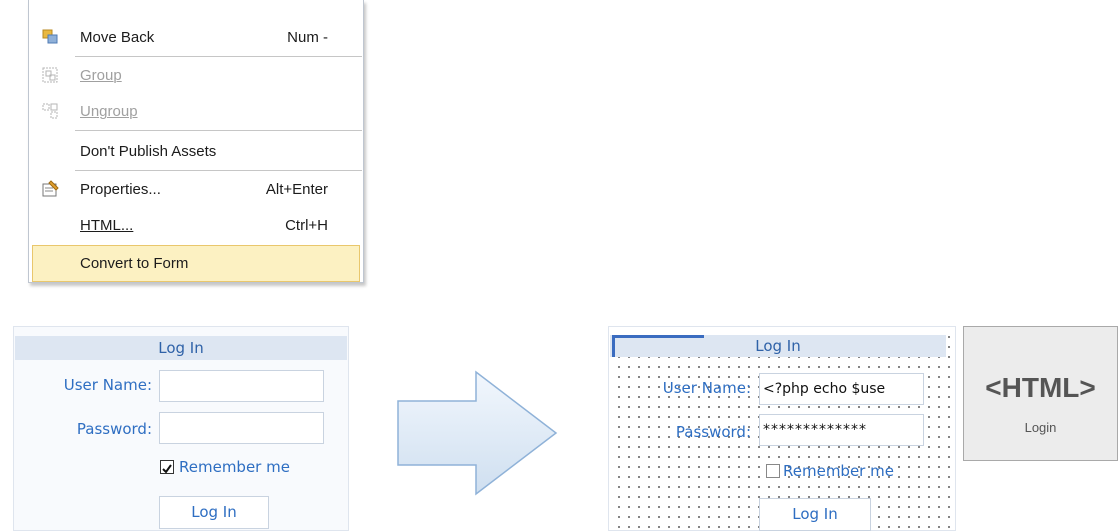 Image resolution: width=1118 pixels, height=531 pixels. What do you see at coordinates (841, 430) in the screenshot?
I see `password-input: *************` at bounding box center [841, 430].